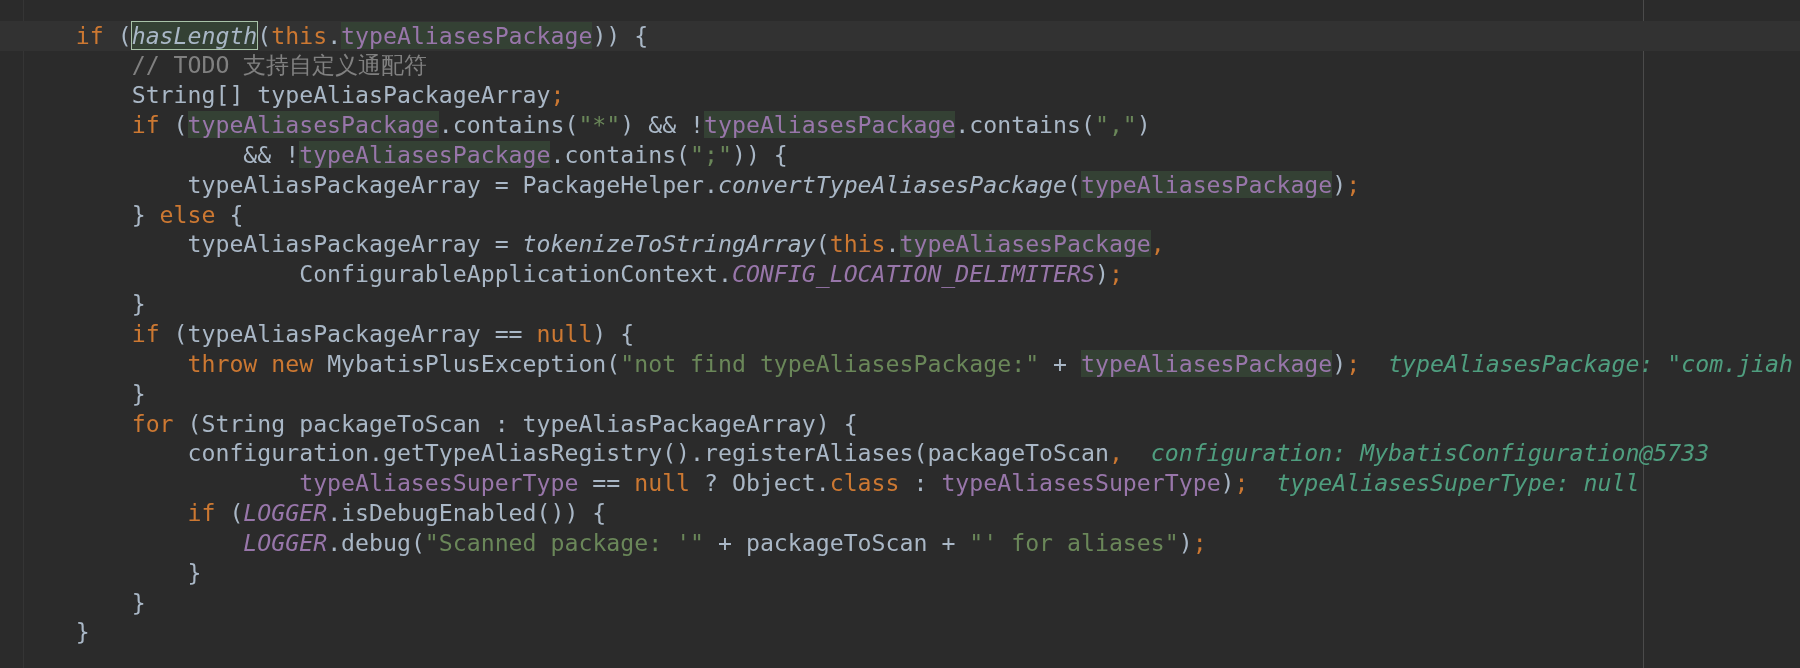  Describe the element at coordinates (676, 244) in the screenshot. I see `code-line: typeAliasPackageArray = tokenizeToStringArray(this.typeAliasesPackage,` at that location.